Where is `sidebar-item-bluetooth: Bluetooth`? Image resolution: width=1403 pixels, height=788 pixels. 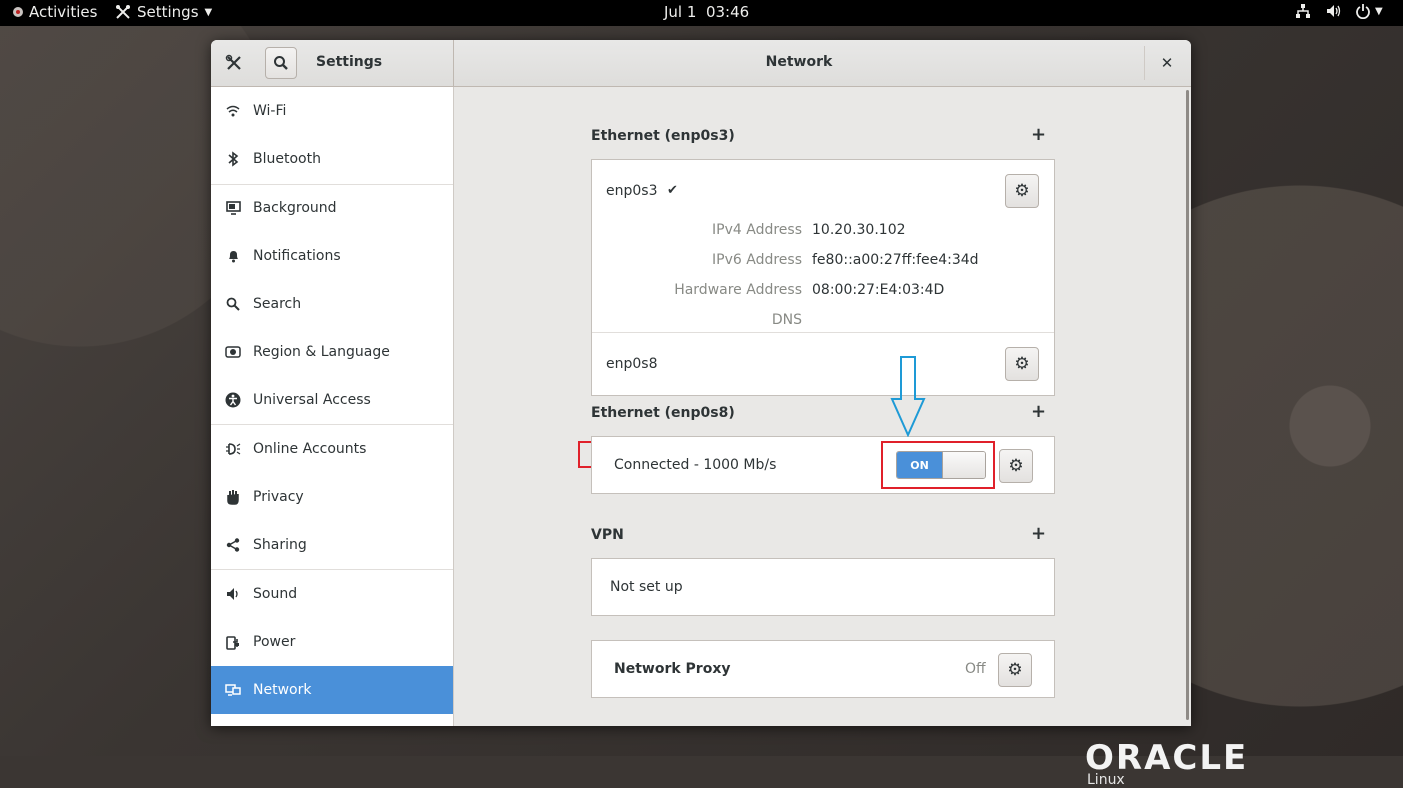
sidebar-item-bluetooth: Bluetooth is located at coordinates (332, 159).